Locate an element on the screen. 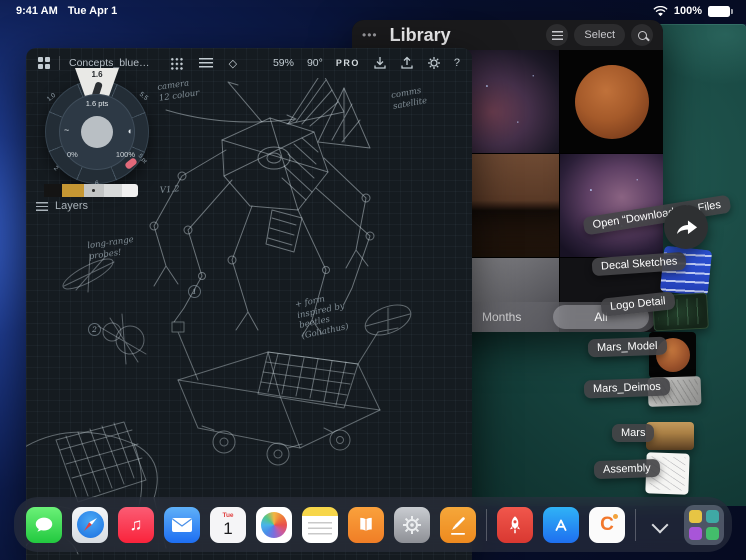 The image size is (746, 560). battery-percent: 100% is located at coordinates (687, 11).